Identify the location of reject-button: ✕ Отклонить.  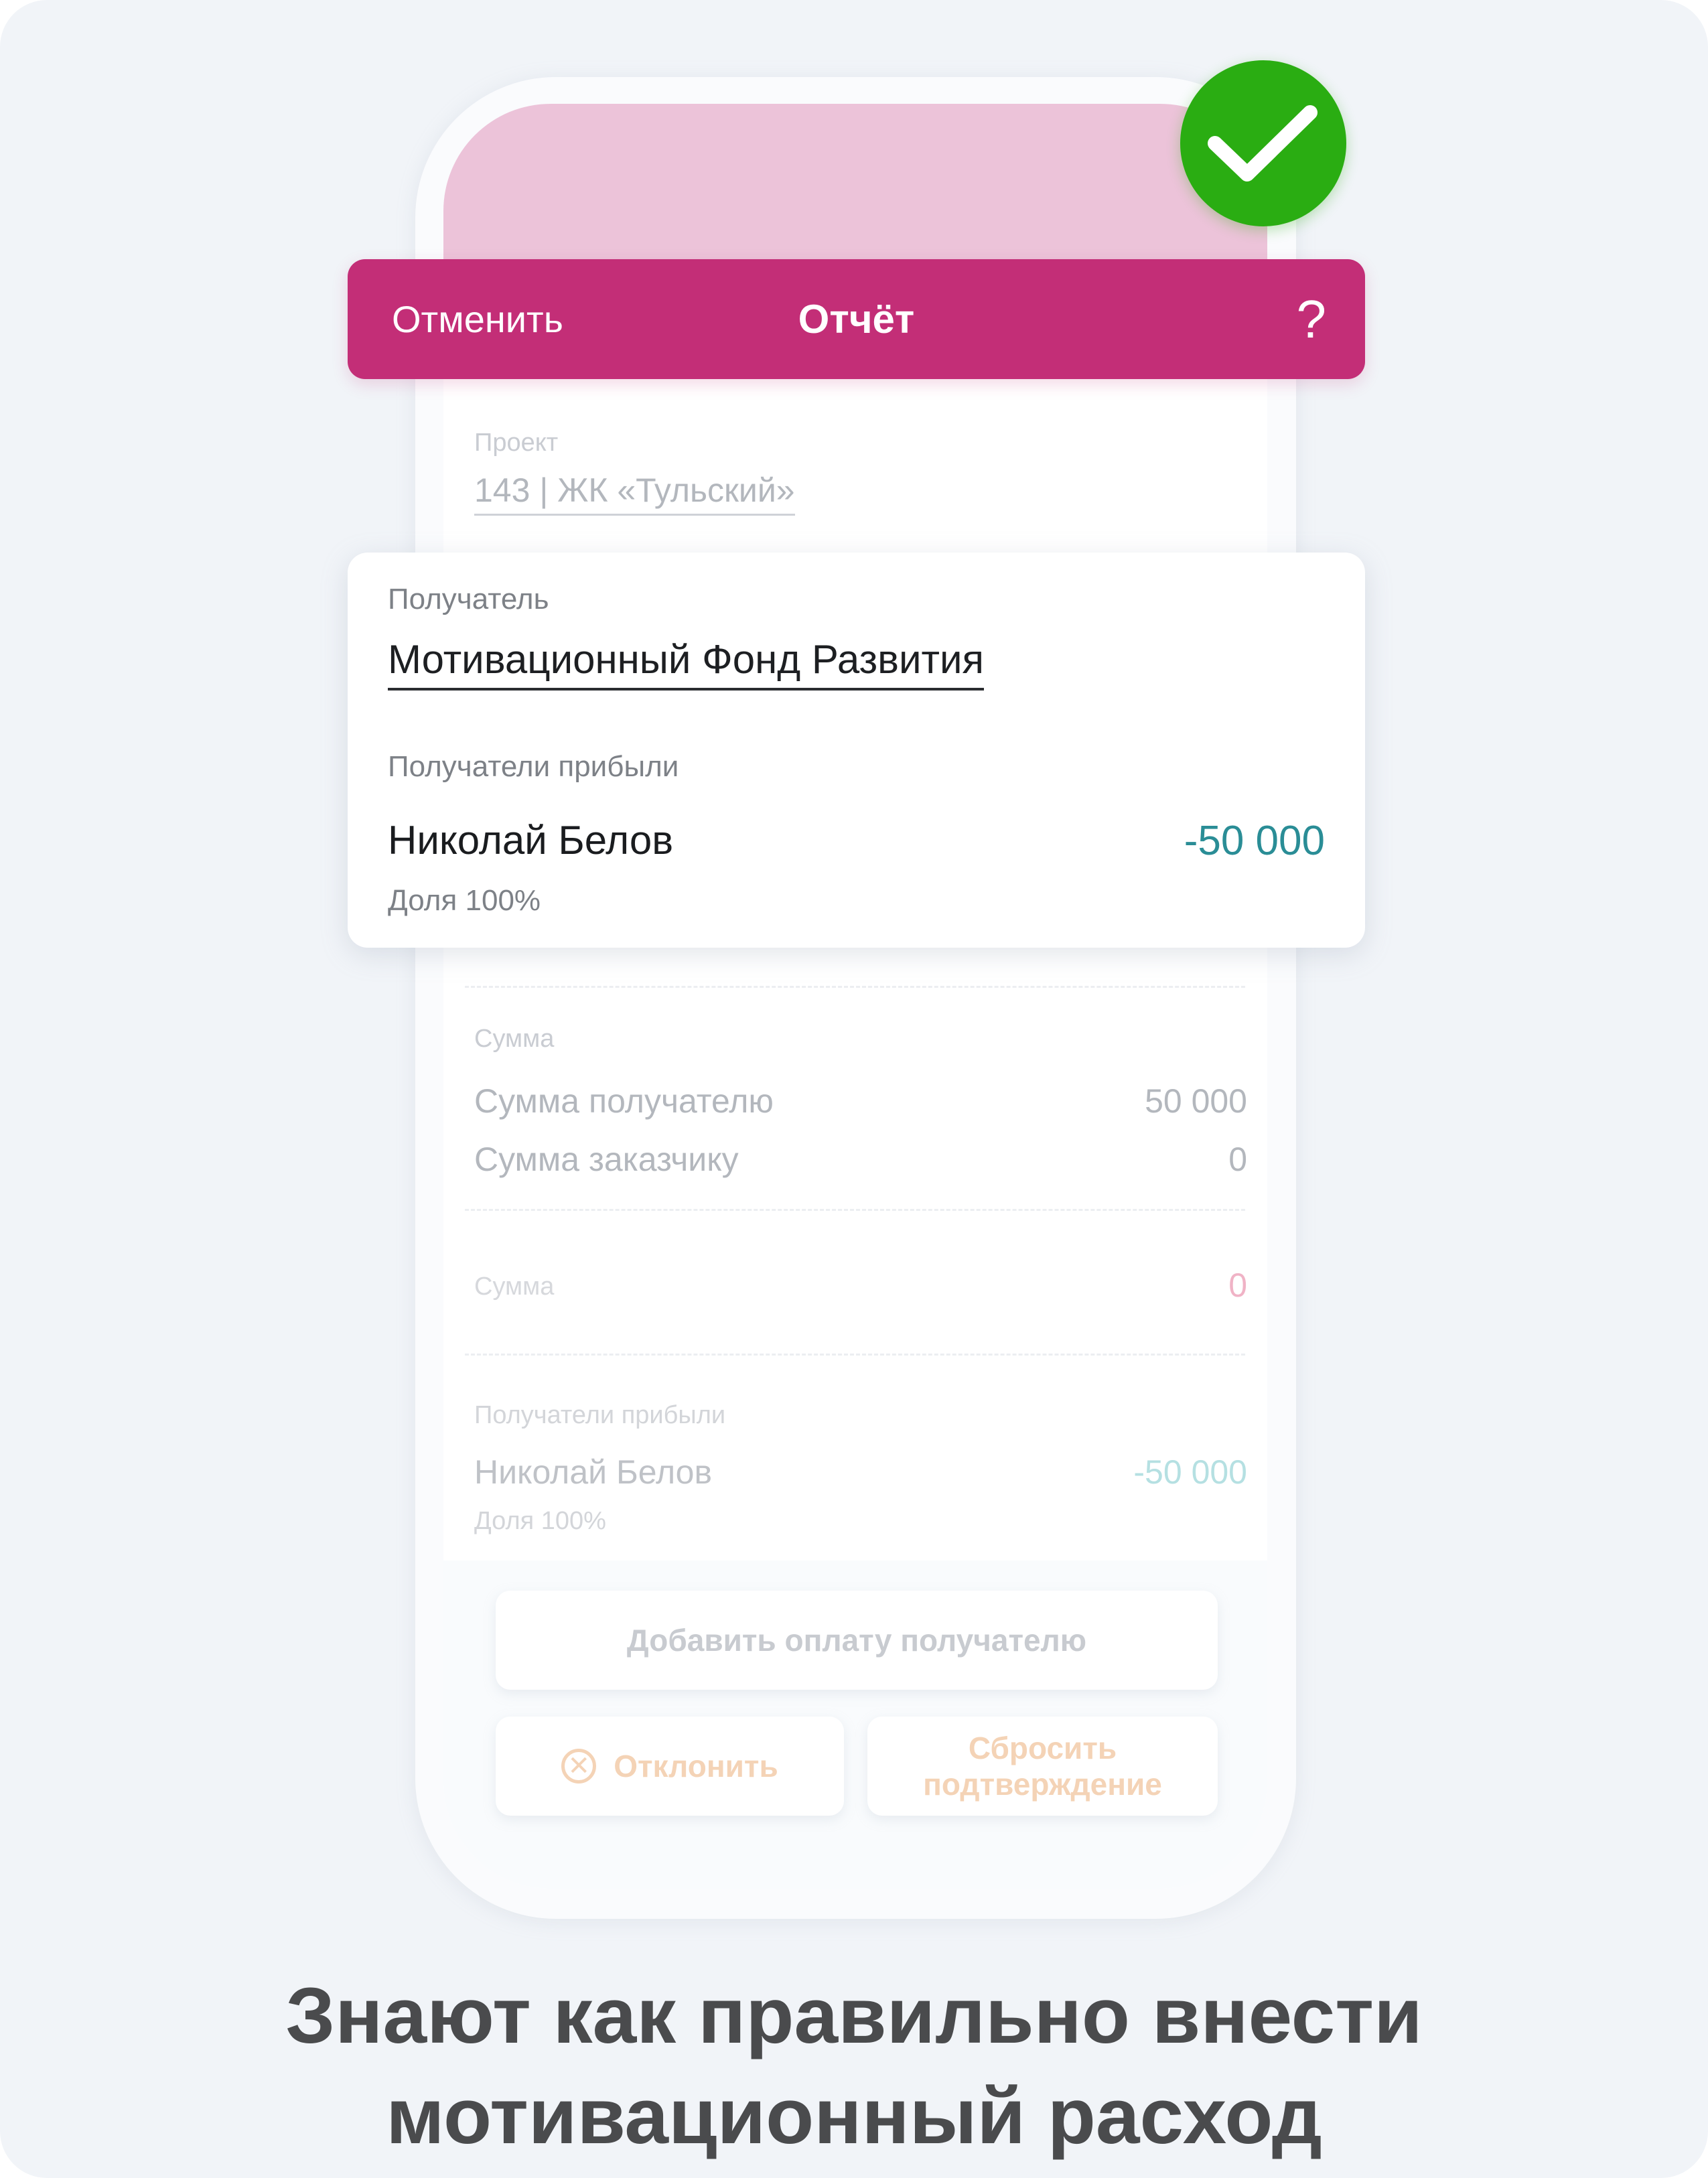
(670, 1767).